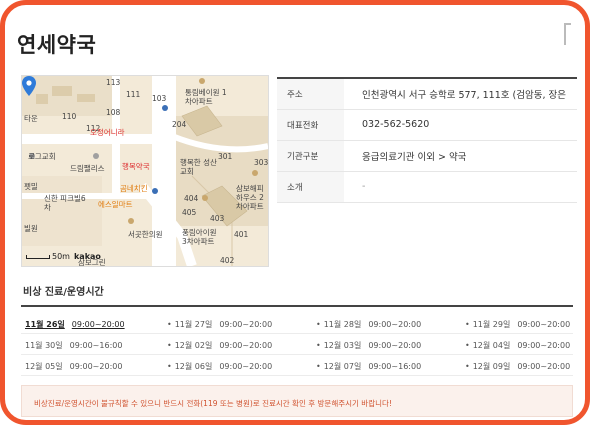 This screenshot has height=425, width=590. I want to click on hours-cell: • 12월 07일 09:00~16:00, so click(368, 366).